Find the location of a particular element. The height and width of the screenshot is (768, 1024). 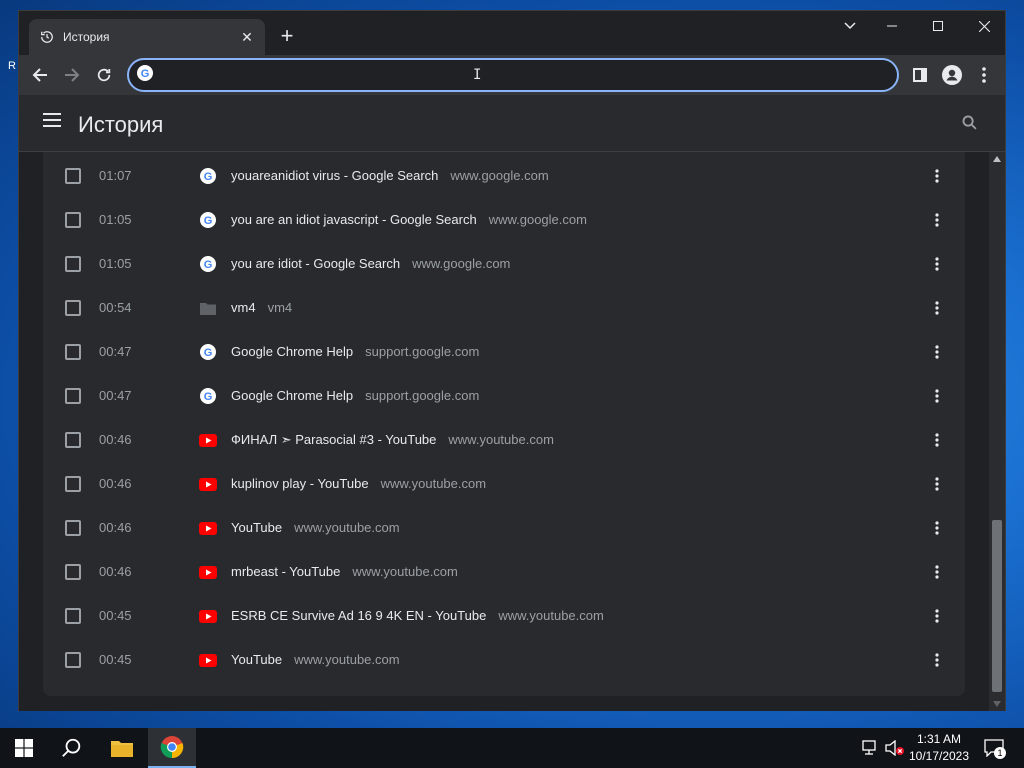

page-title-text: Google Chrome Help is located at coordinates (292, 395).